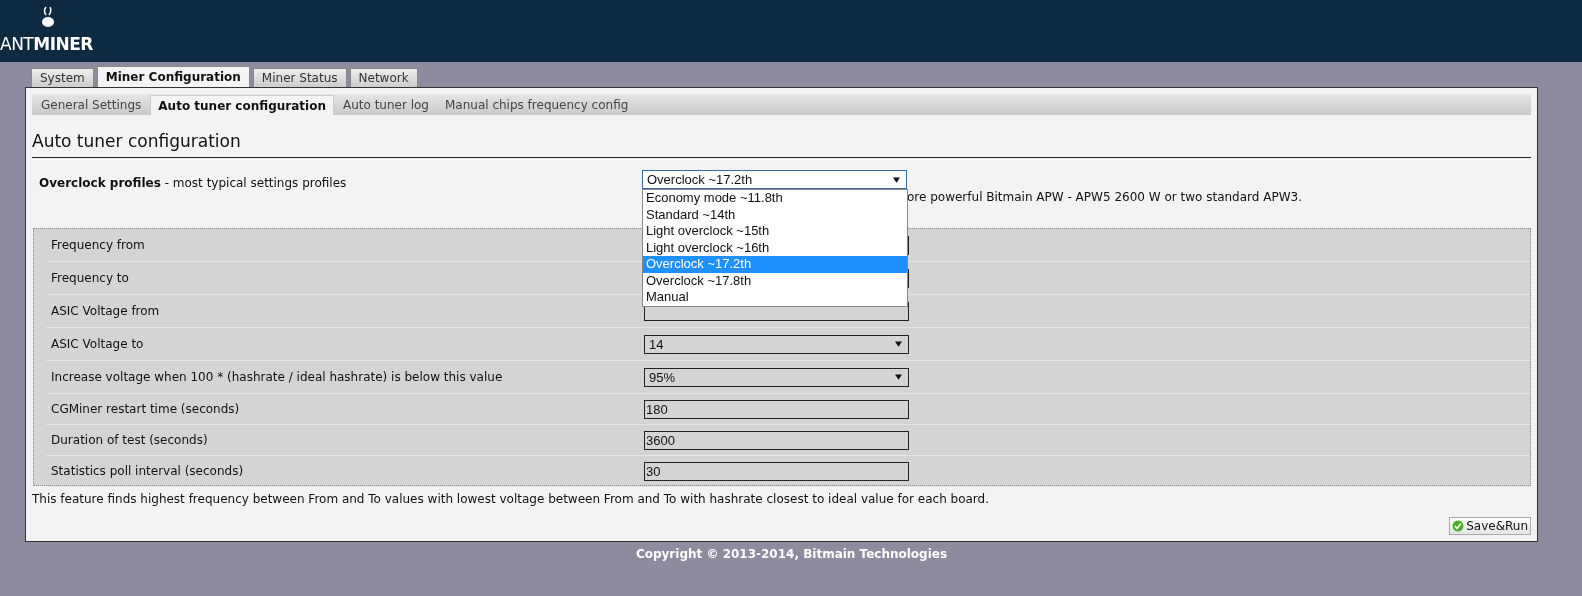  What do you see at coordinates (62, 77) in the screenshot?
I see `nav-tab: System` at bounding box center [62, 77].